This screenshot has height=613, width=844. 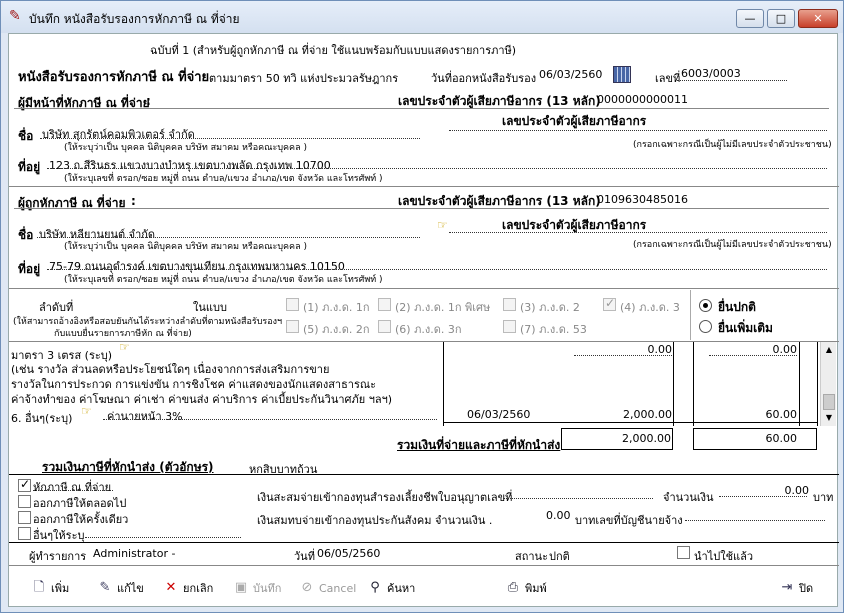 What do you see at coordinates (86, 411) in the screenshot?
I see `row6-note-icon: ☞` at bounding box center [86, 411].